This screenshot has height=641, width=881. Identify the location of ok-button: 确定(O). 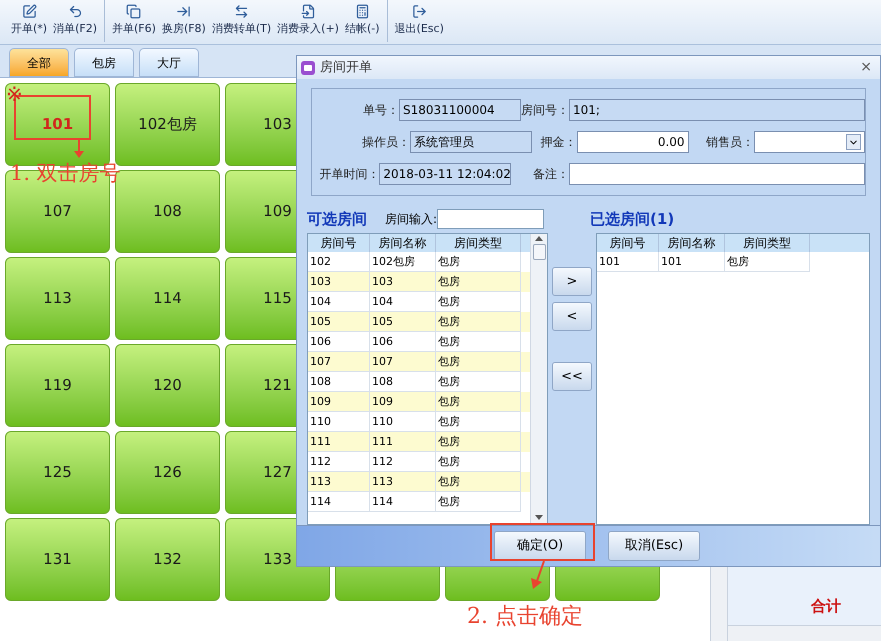
(540, 546).